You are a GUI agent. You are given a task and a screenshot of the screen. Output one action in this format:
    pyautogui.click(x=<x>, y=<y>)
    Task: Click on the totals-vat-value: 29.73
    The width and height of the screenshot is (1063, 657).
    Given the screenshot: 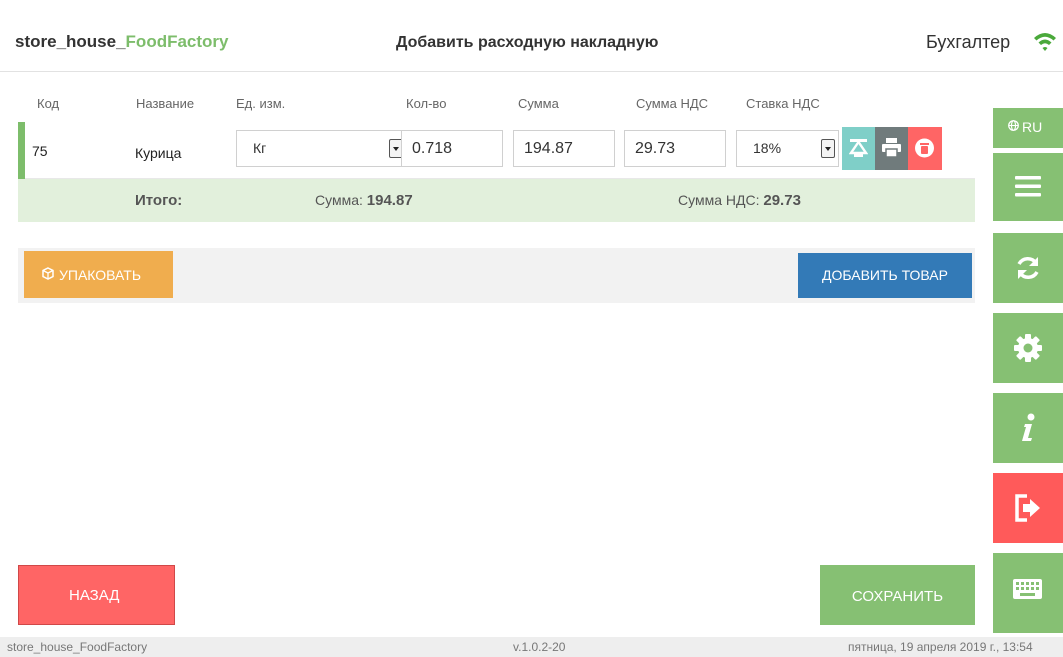 What is the action you would take?
    pyautogui.click(x=782, y=200)
    